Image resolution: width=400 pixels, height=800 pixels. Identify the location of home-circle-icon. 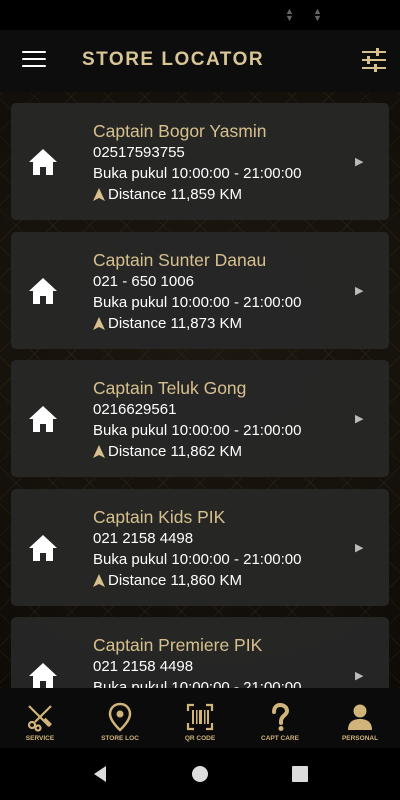
(200, 774).